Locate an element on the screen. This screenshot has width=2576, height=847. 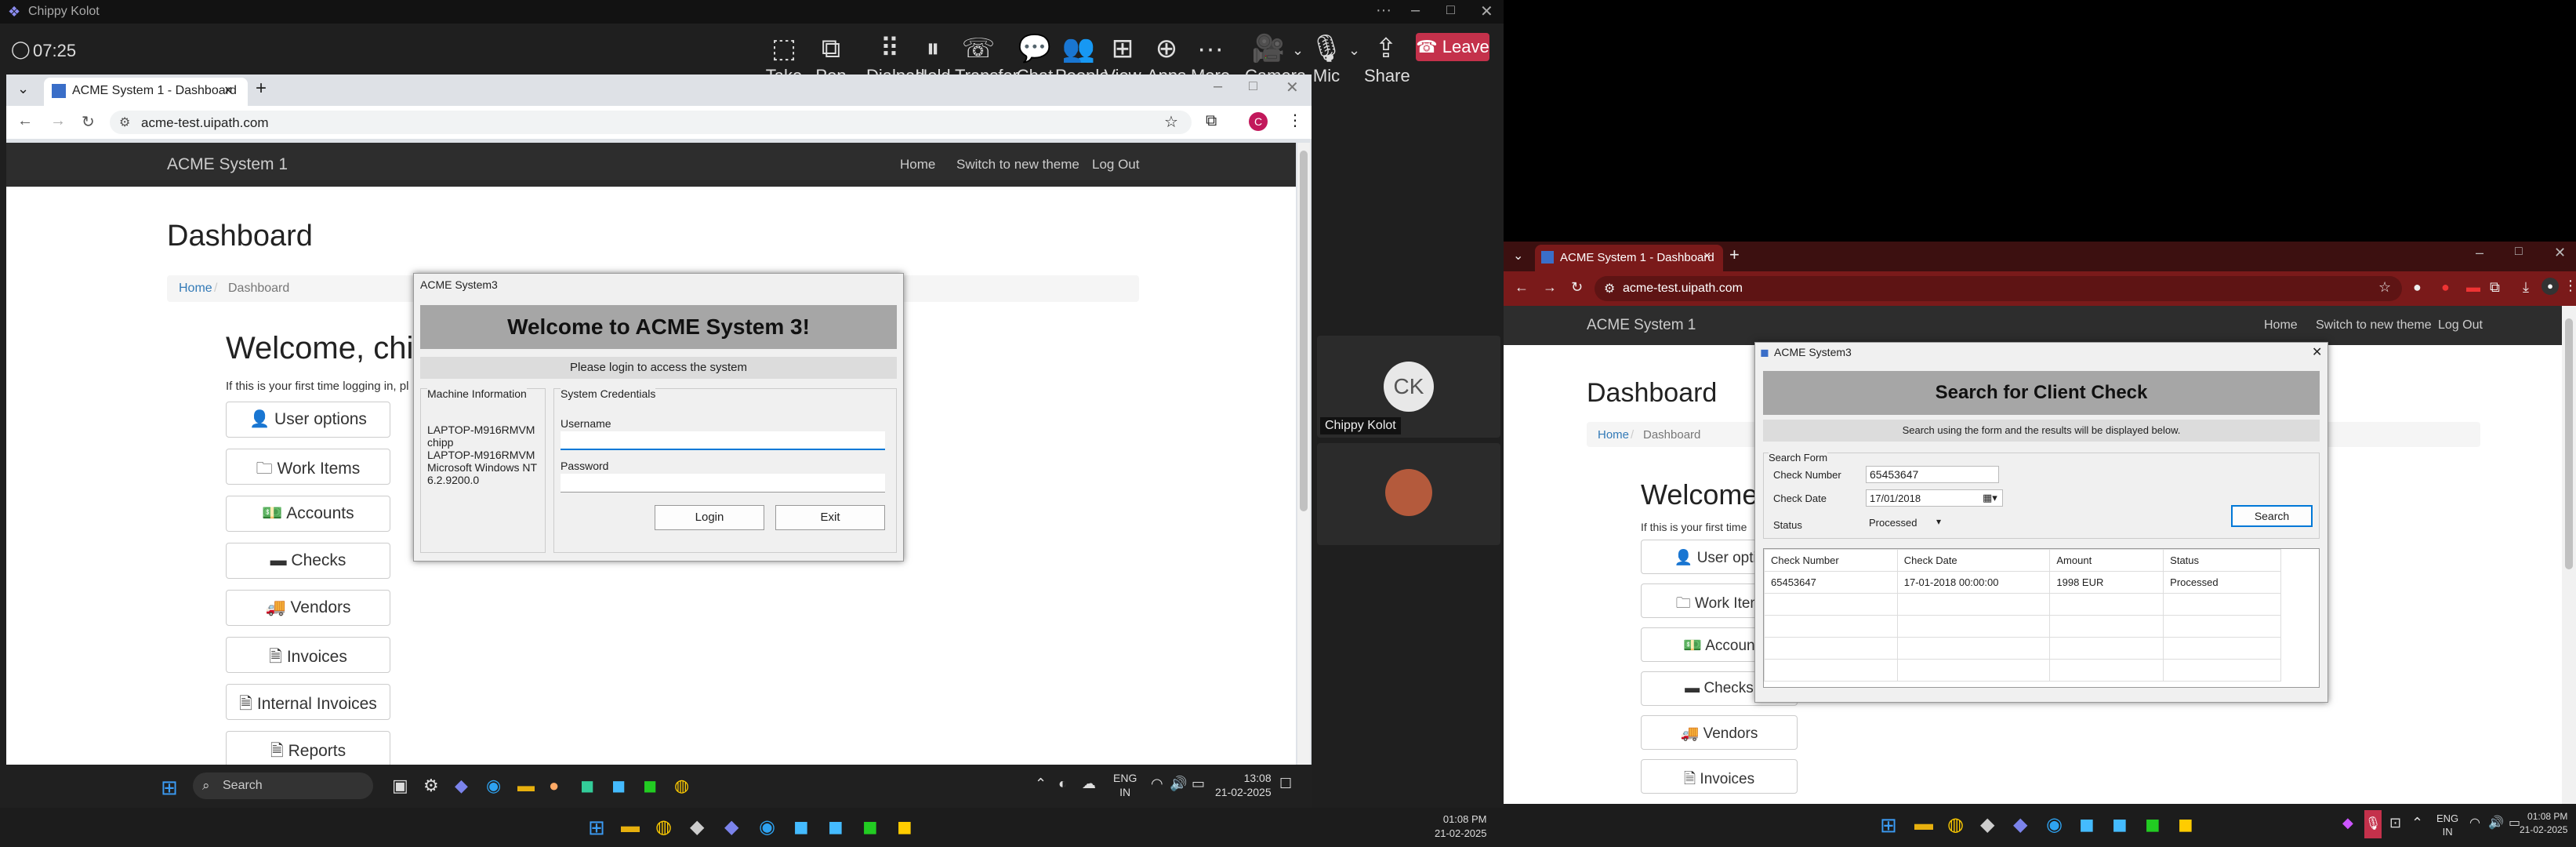
chevron-down-icon: ⌄ is located at coordinates (1354, 50).